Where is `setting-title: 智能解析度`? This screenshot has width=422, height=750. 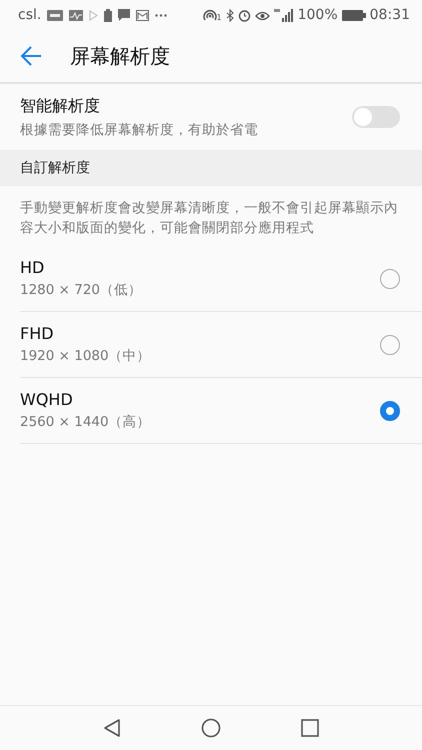 setting-title: 智能解析度 is located at coordinates (60, 106).